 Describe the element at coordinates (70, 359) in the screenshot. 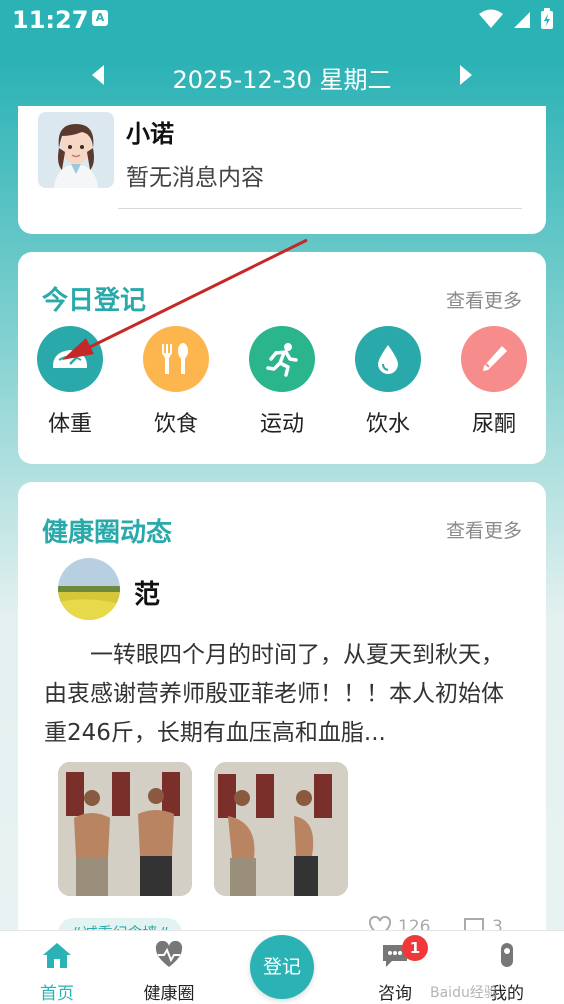

I see `scale-icon` at that location.